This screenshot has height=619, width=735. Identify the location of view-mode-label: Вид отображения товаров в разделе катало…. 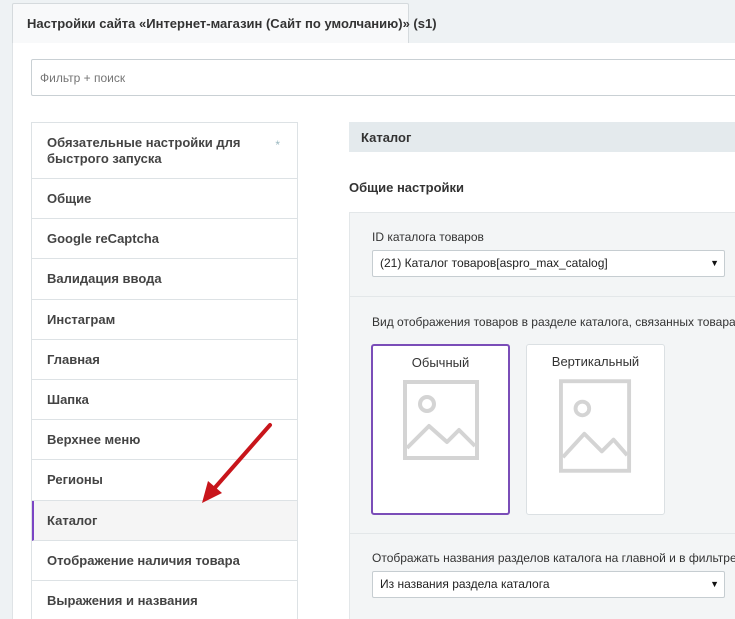
(553, 322).